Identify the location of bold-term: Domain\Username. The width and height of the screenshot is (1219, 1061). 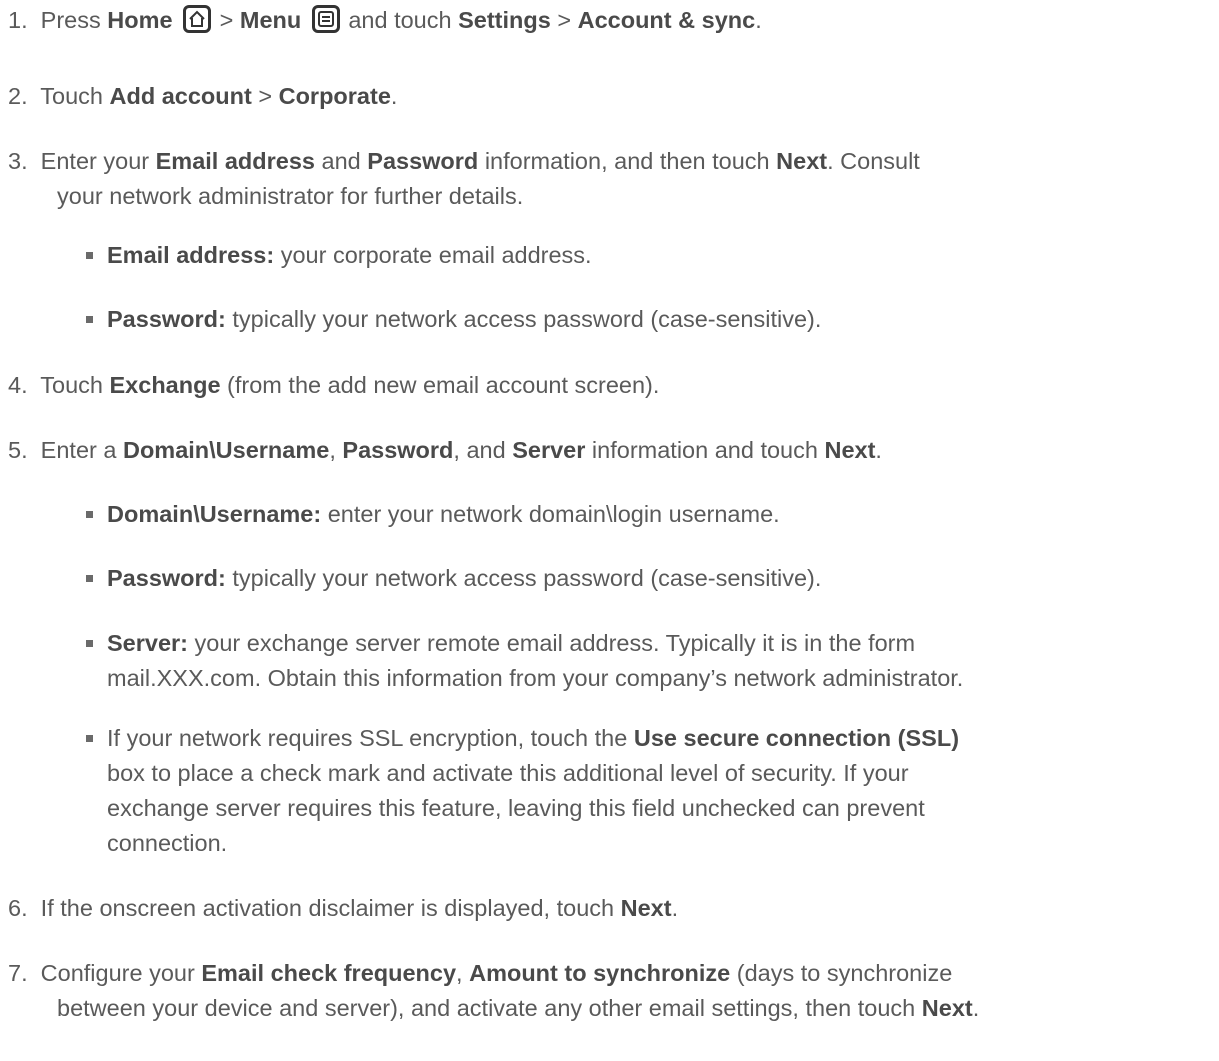
(226, 450).